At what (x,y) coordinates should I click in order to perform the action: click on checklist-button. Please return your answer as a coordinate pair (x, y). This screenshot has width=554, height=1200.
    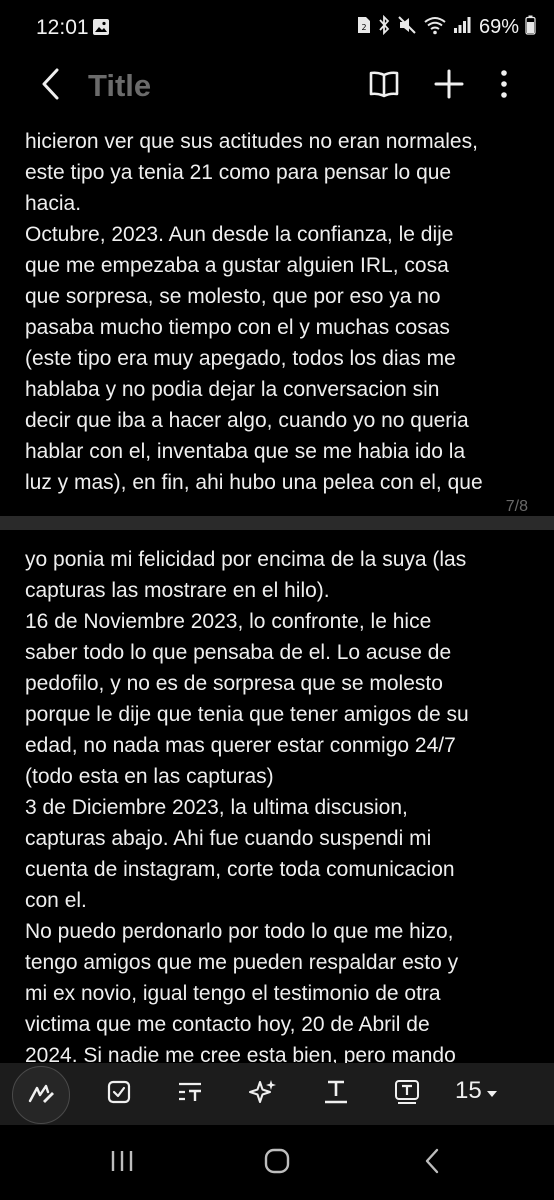
    Looking at the image, I should click on (119, 1094).